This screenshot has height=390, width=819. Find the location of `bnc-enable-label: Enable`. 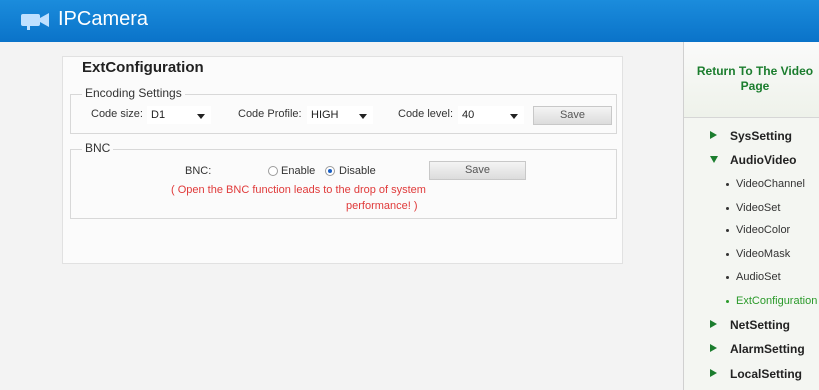

bnc-enable-label: Enable is located at coordinates (298, 171).